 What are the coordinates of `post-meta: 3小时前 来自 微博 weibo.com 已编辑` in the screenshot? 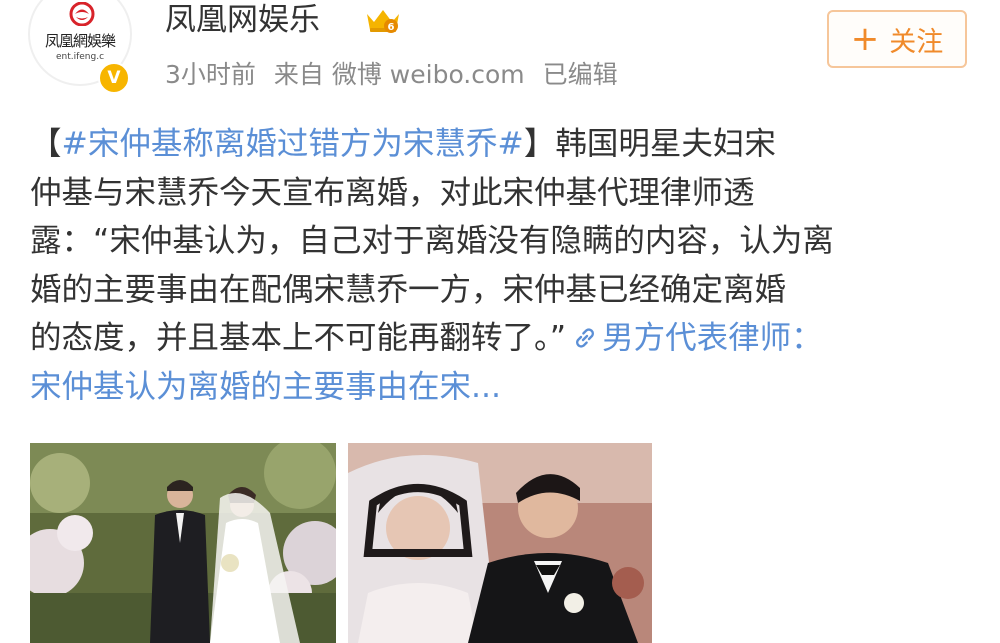 It's located at (400, 75).